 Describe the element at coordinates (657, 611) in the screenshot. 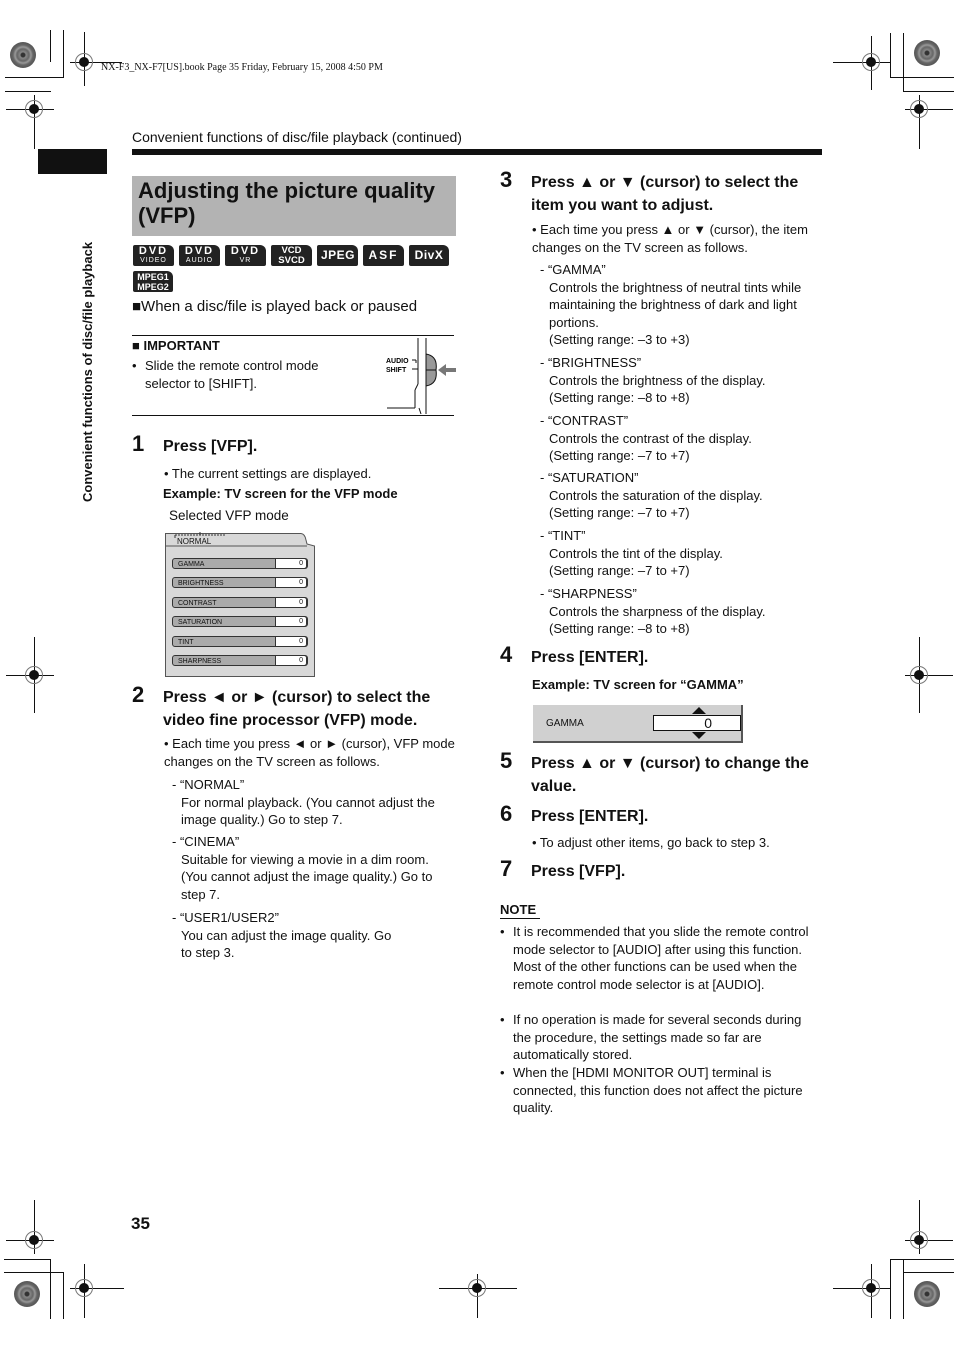

I see `item-desc: Controls the sharpness of the display.` at that location.